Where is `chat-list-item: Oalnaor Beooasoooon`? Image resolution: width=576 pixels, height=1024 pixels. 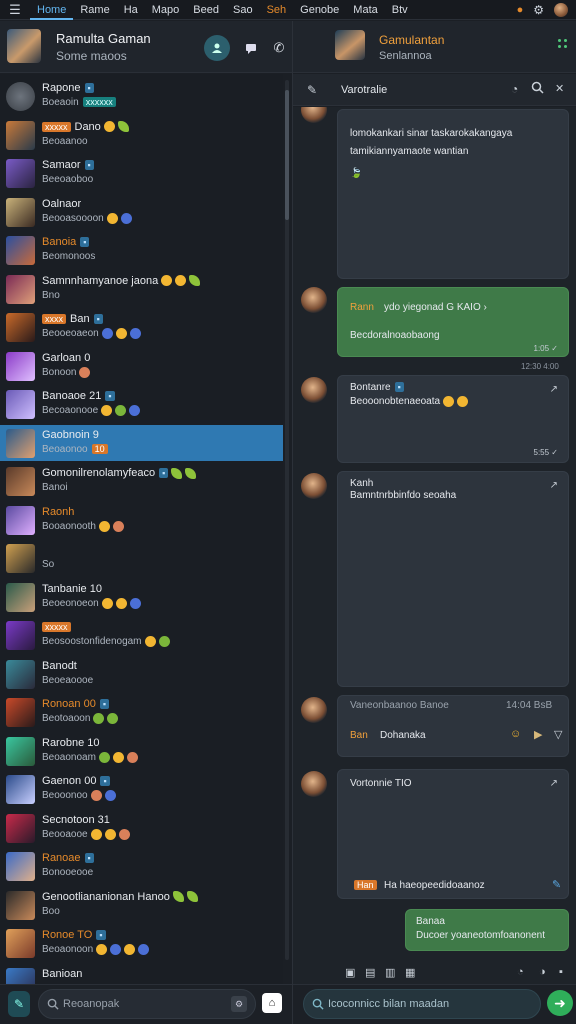 chat-list-item: Oalnaor Beooasoooon is located at coordinates (141, 212).